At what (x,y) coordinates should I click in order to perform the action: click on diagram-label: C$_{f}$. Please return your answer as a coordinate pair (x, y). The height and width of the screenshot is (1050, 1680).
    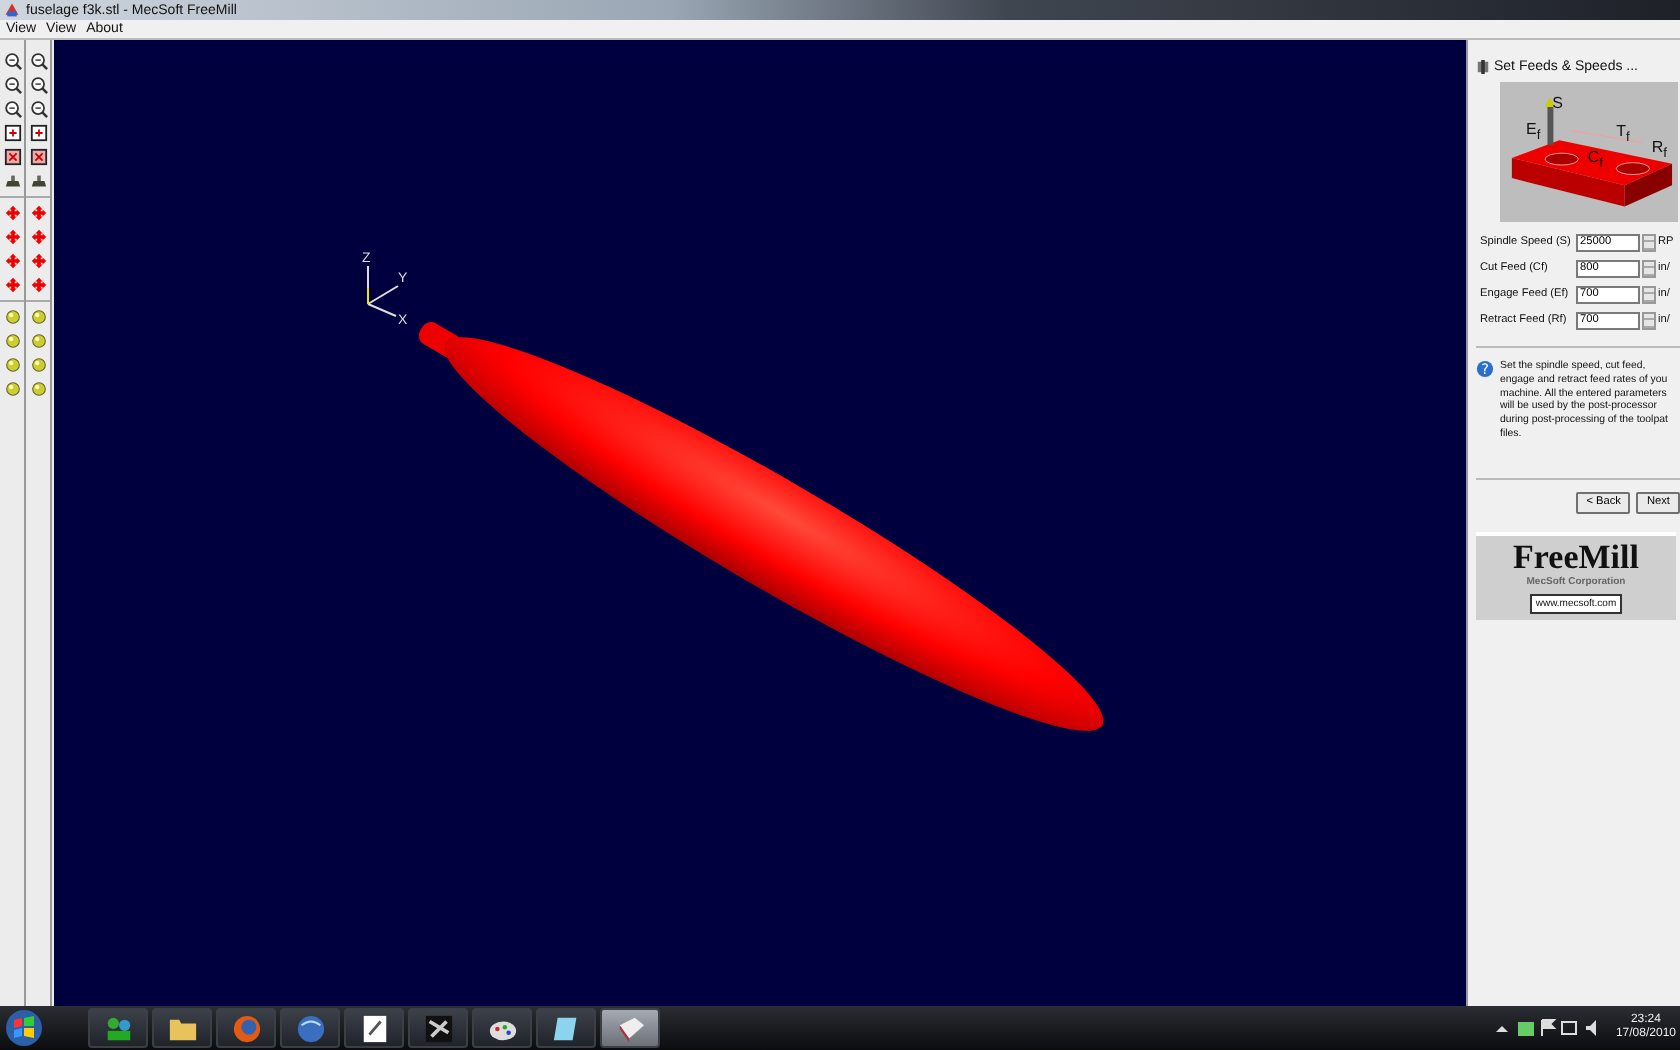
    Looking at the image, I should click on (1595, 160).